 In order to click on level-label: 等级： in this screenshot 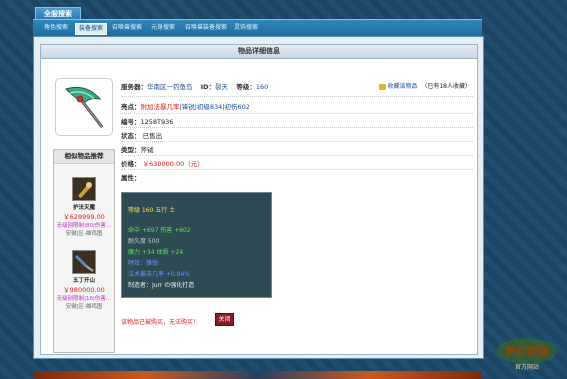, I will do `click(246, 87)`.